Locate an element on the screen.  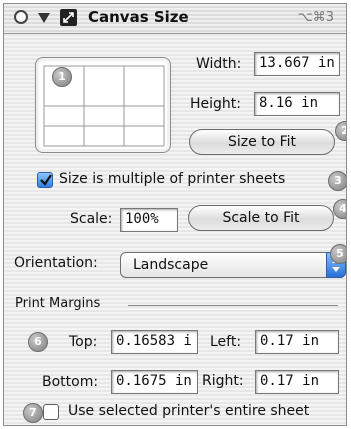
bottom-margin-field: 0.1675 in is located at coordinates (154, 382).